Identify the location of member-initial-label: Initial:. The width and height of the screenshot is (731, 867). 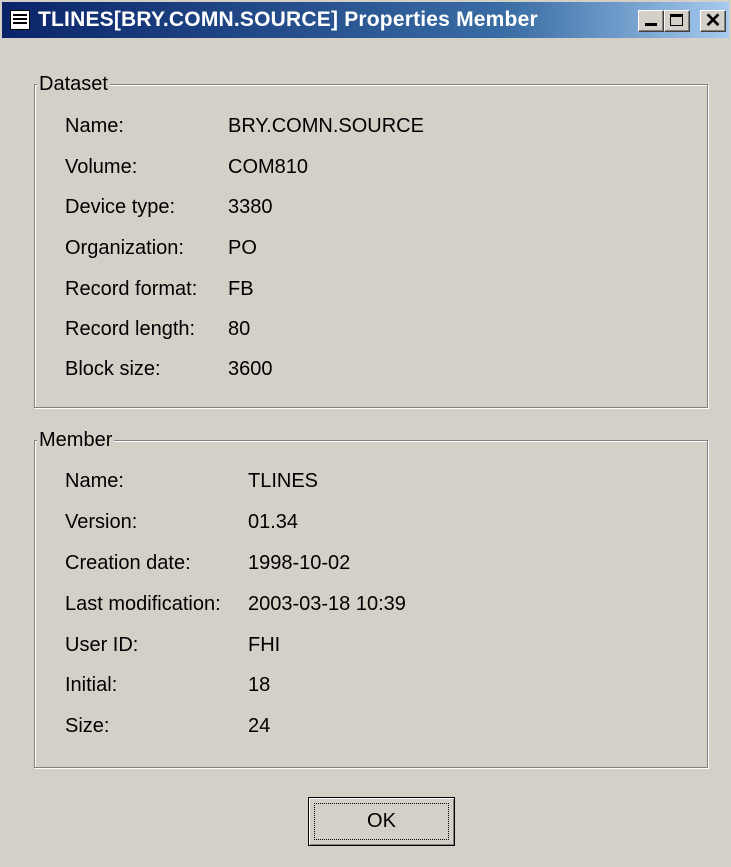
(91, 685).